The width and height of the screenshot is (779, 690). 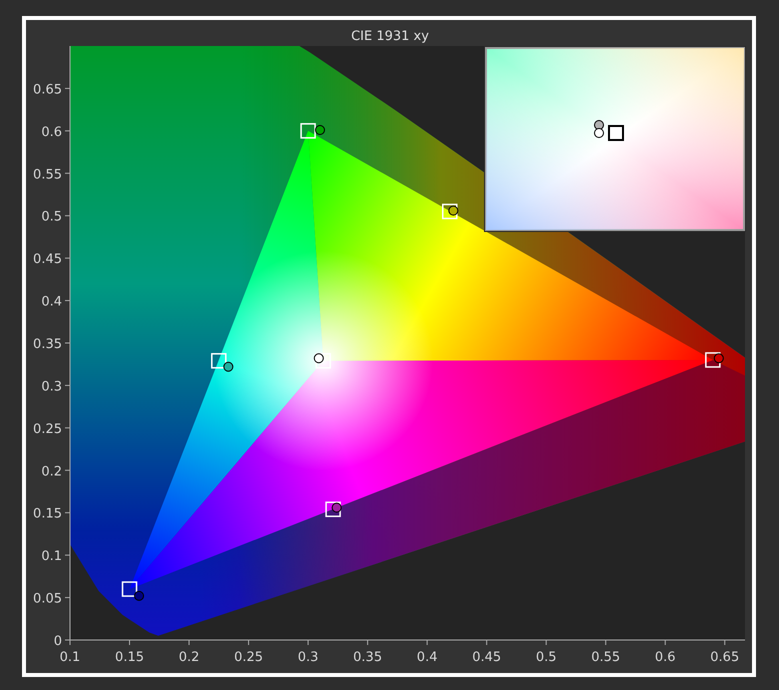 I want to click on x-tick-label: 0.2, so click(x=189, y=657).